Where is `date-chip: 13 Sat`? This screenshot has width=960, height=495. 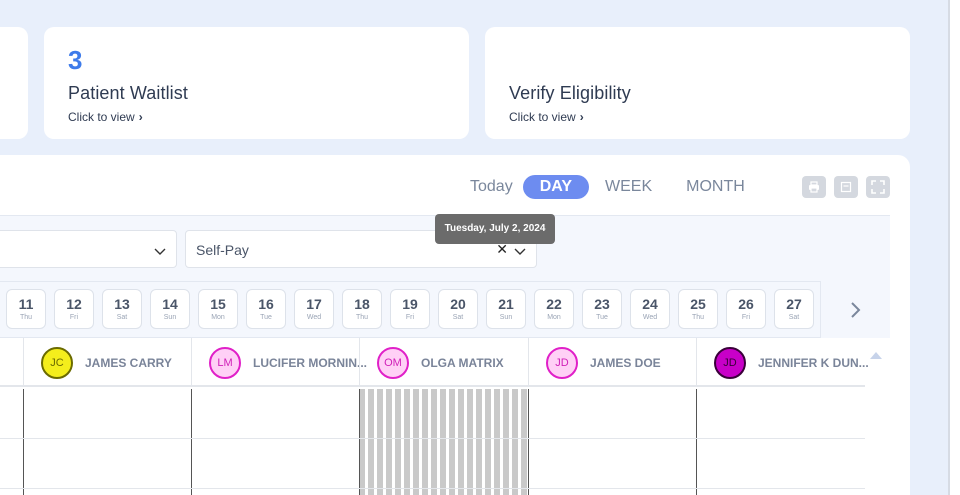 date-chip: 13 Sat is located at coordinates (122, 309).